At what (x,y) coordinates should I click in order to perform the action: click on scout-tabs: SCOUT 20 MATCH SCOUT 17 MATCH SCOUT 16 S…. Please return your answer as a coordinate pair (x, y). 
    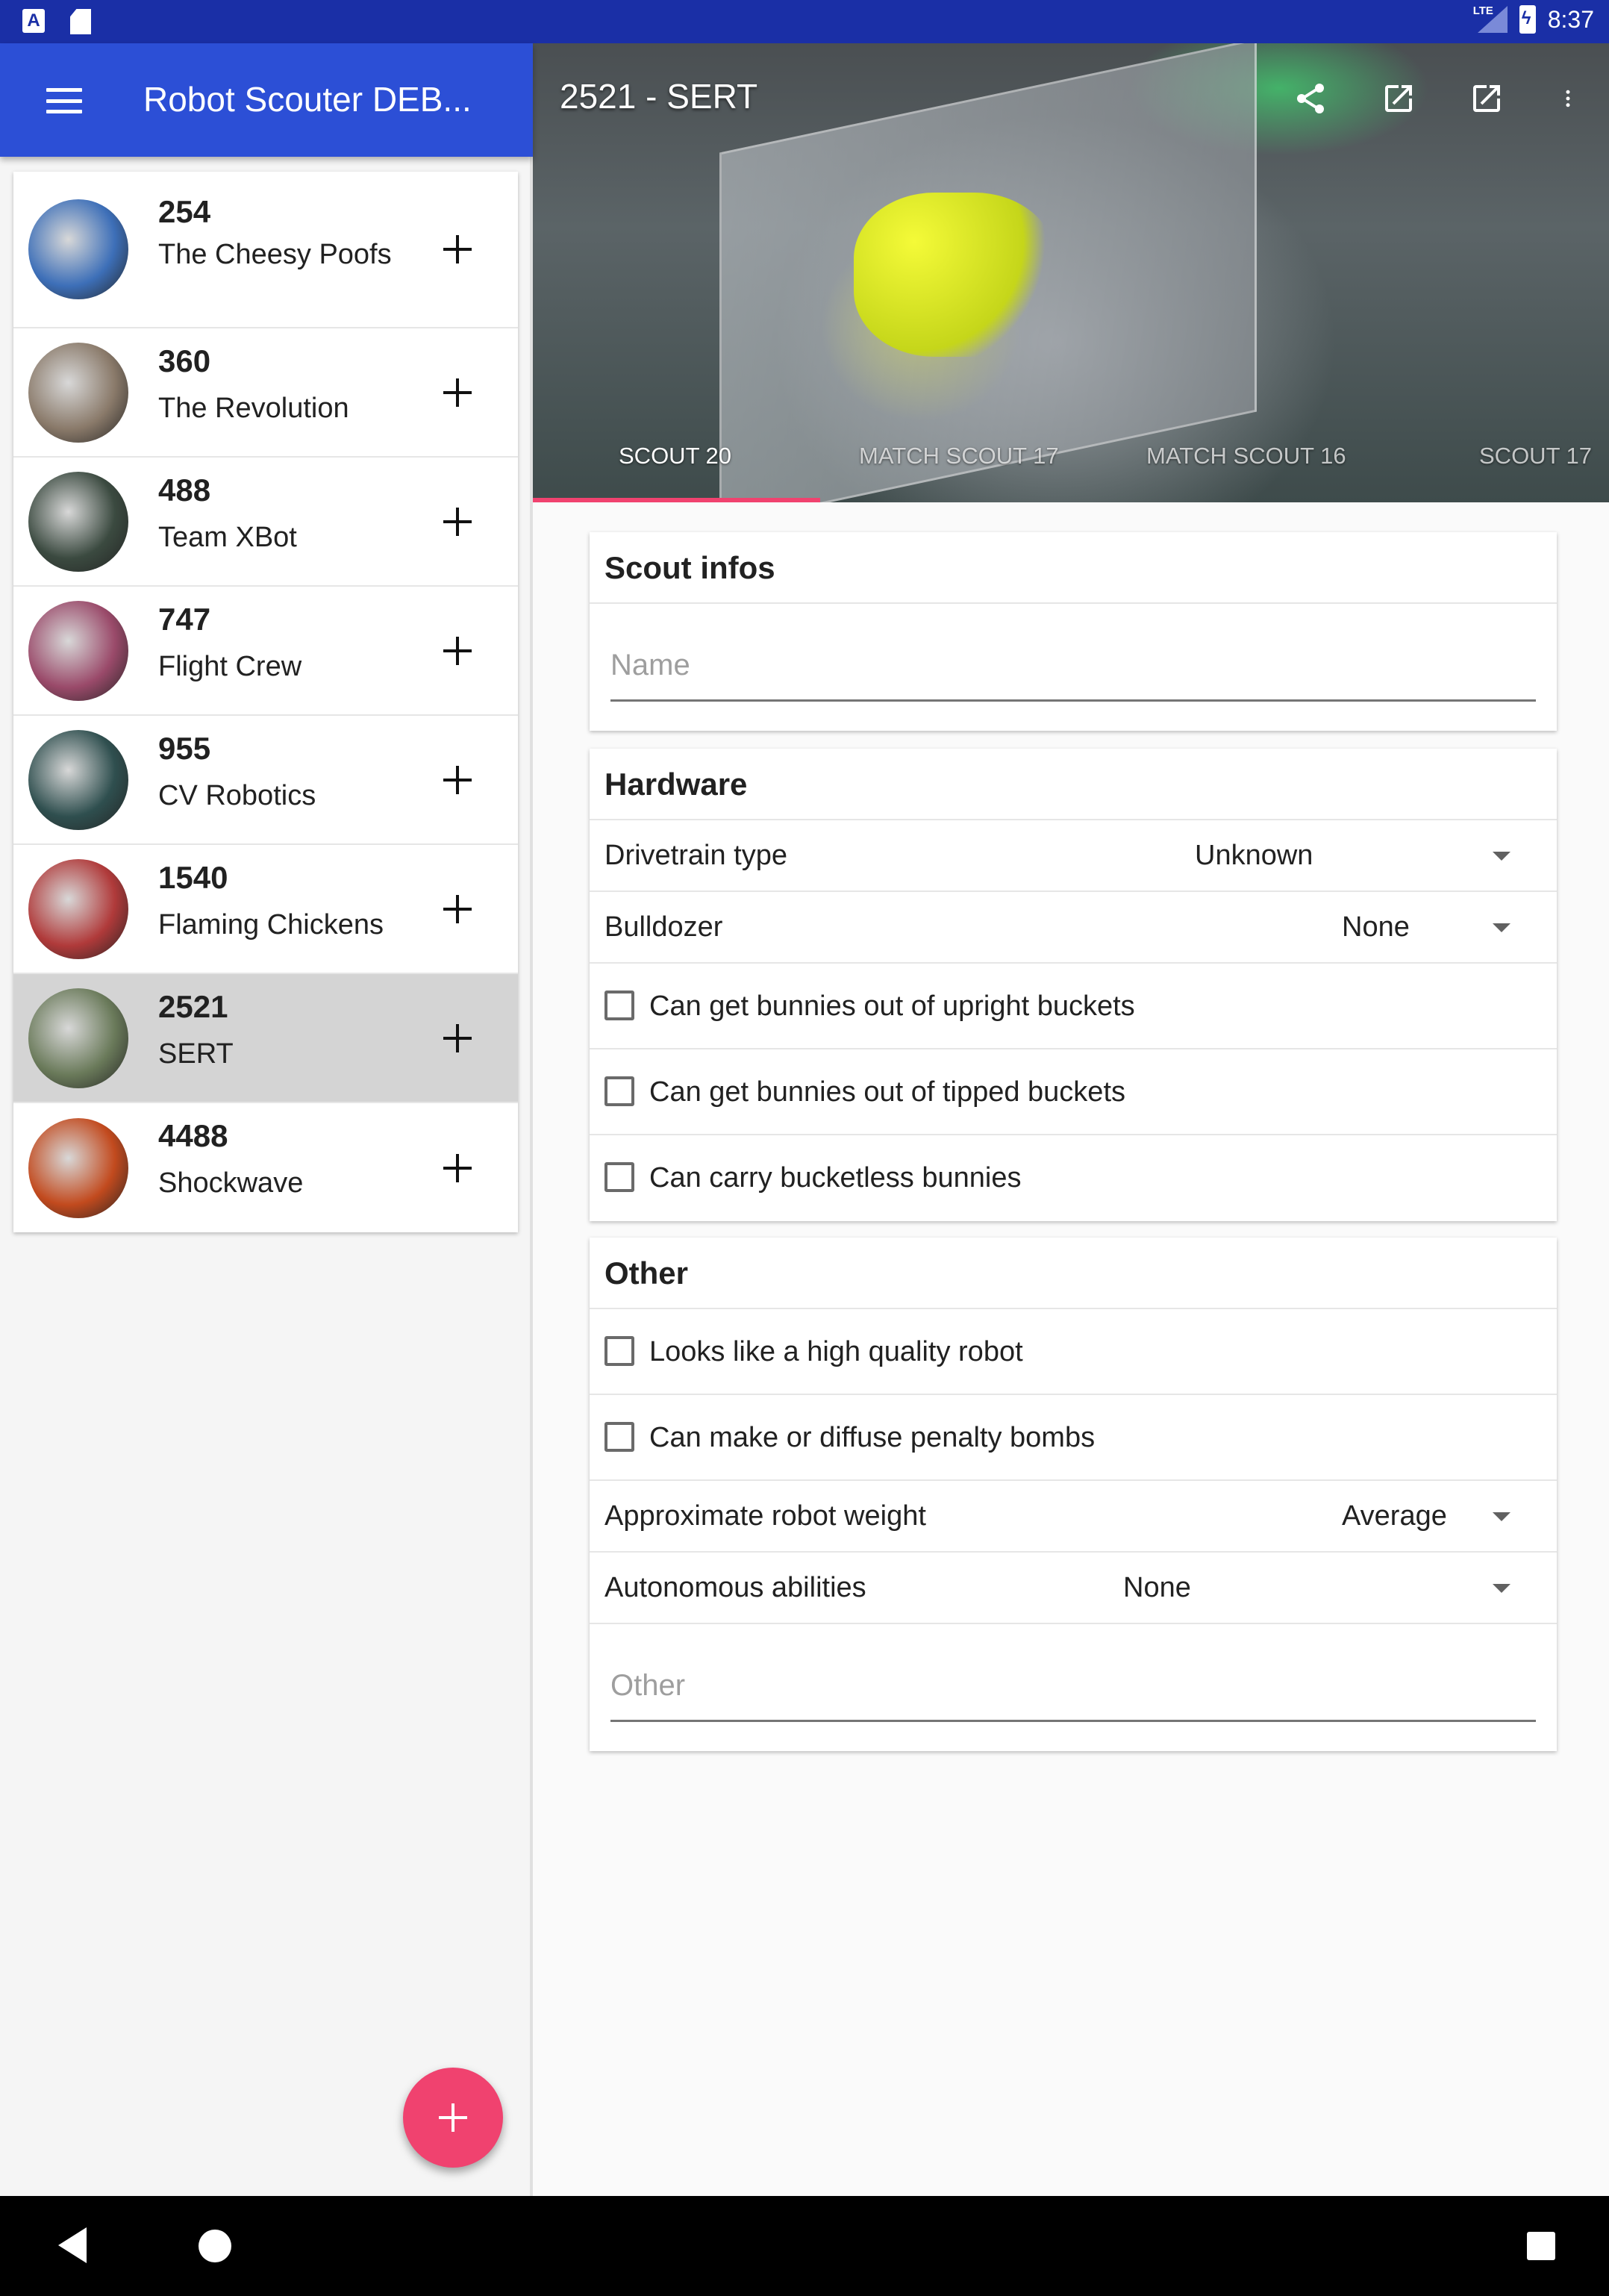
    Looking at the image, I should click on (1071, 461).